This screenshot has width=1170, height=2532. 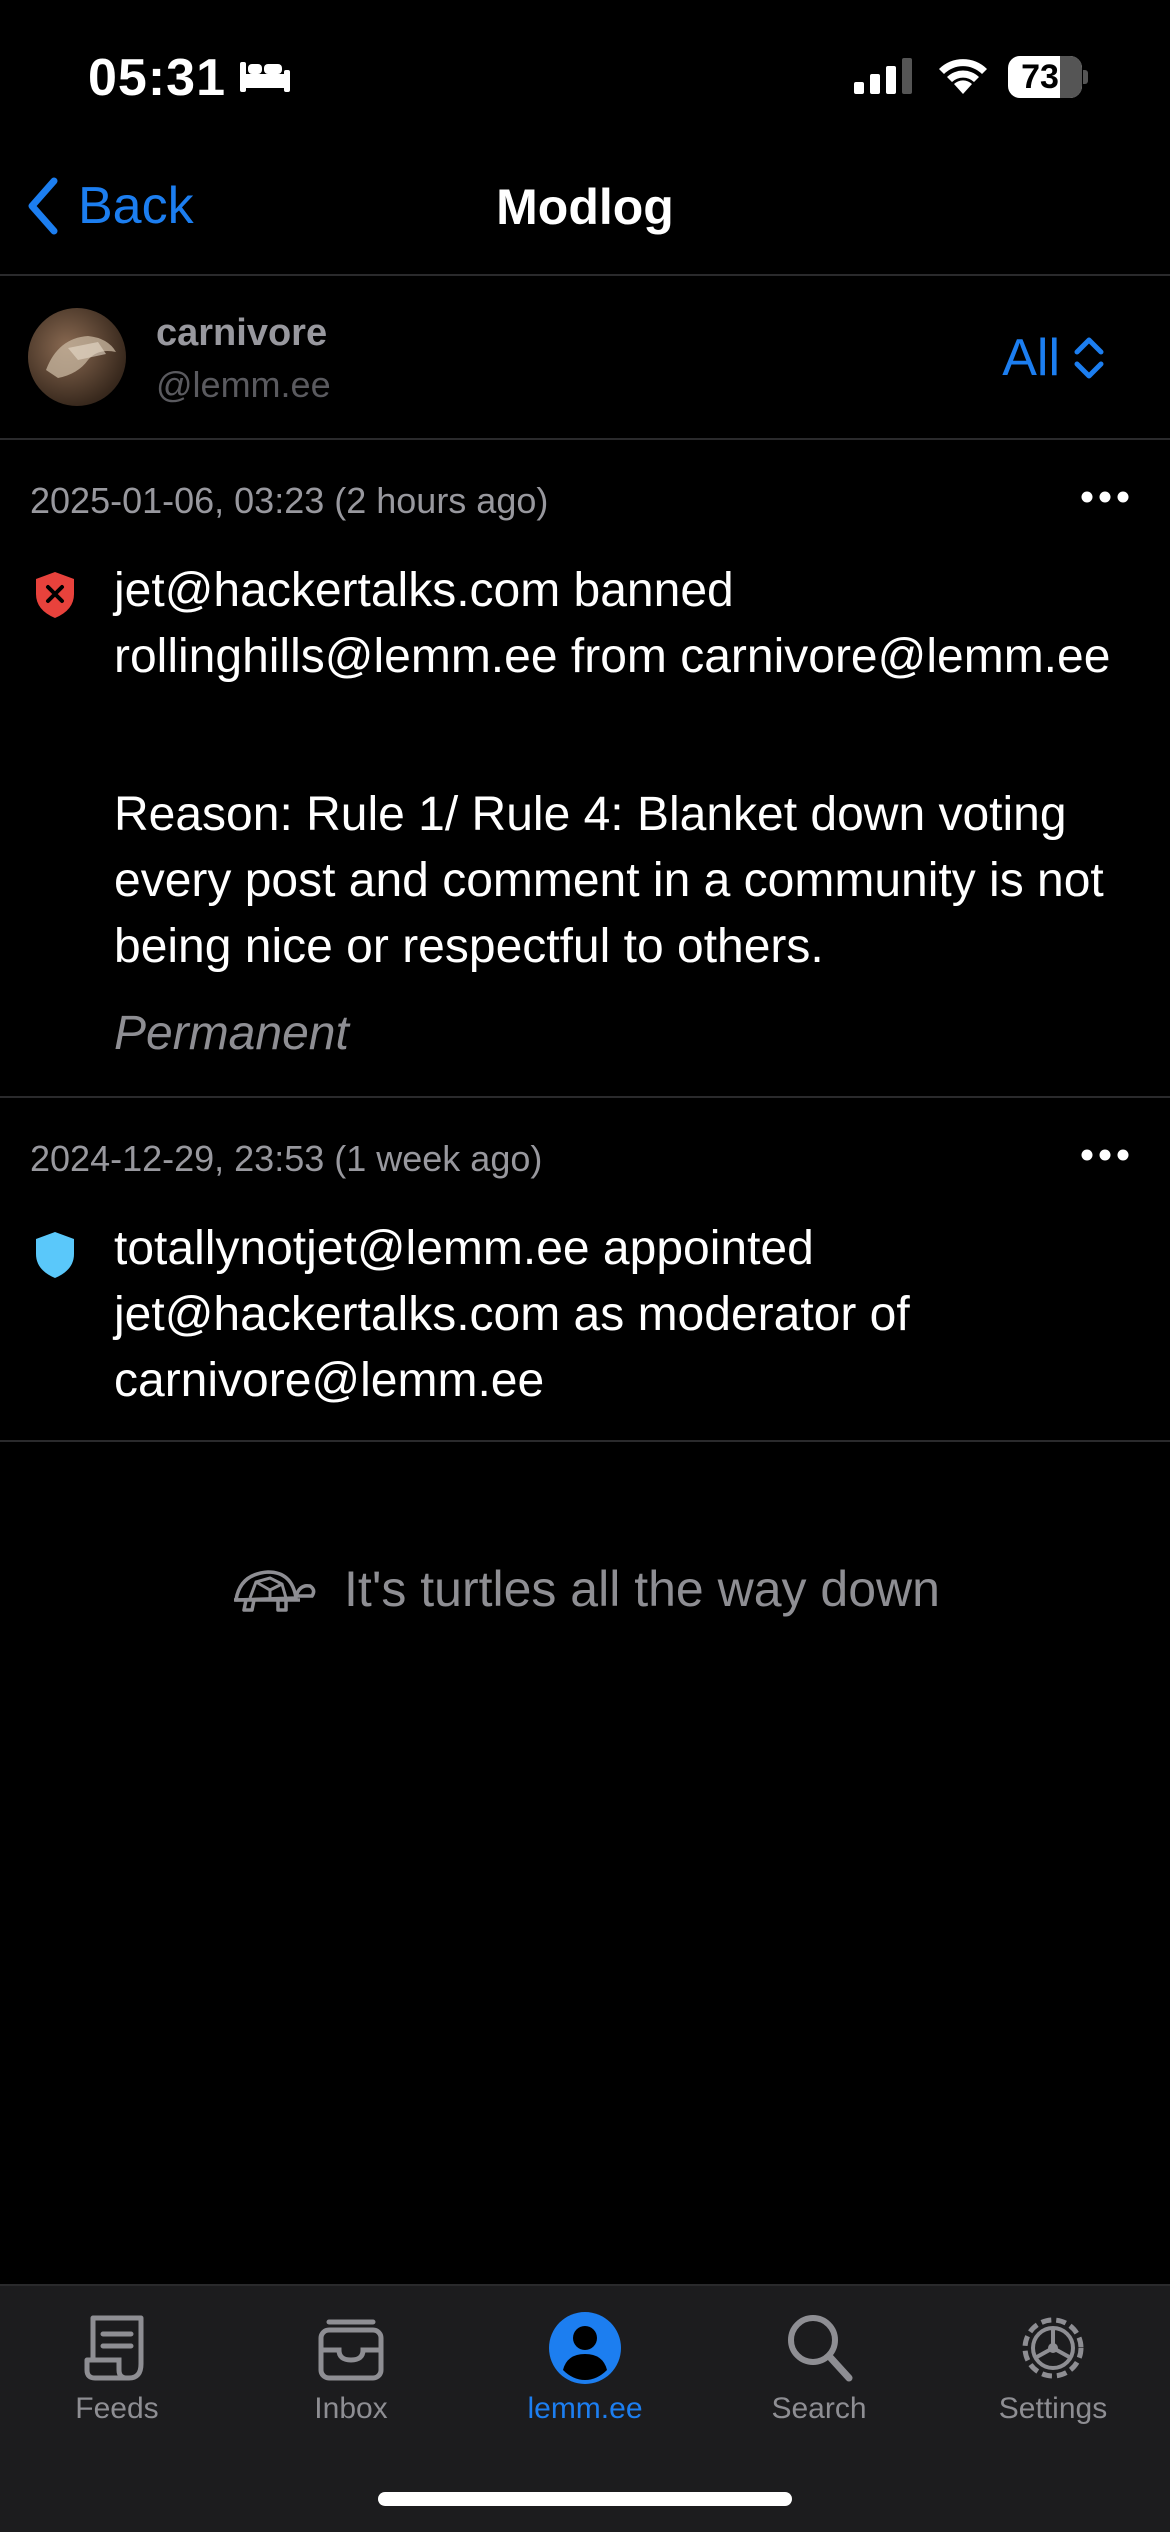 What do you see at coordinates (114, 2348) in the screenshot?
I see `feeds-icon` at bounding box center [114, 2348].